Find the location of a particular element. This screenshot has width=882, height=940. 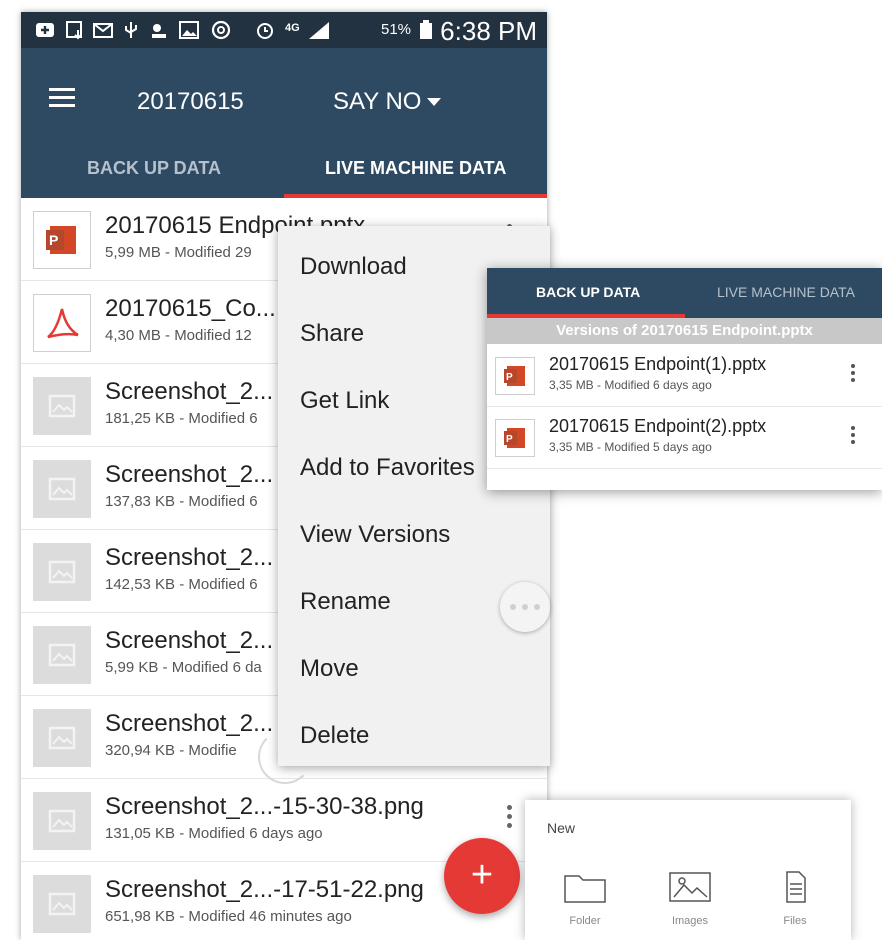

mail-icon is located at coordinates (103, 30).